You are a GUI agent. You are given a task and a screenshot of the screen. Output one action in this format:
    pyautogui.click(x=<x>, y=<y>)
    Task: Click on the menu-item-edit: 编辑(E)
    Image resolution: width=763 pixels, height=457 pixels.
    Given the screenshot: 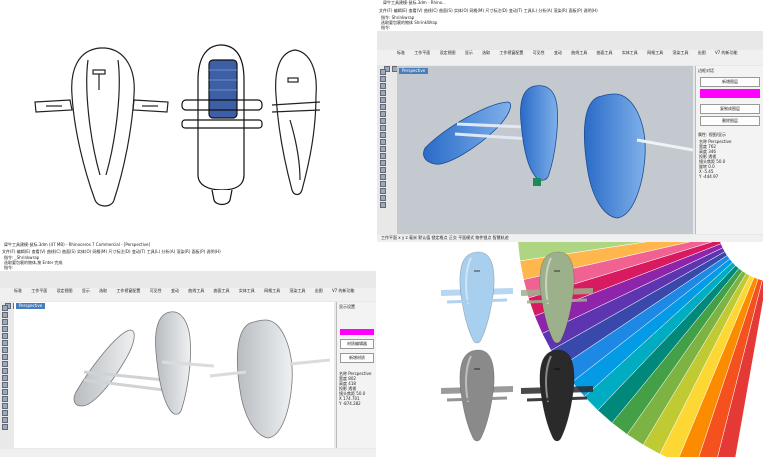 What is the action you would take?
    pyautogui.click(x=401, y=10)
    